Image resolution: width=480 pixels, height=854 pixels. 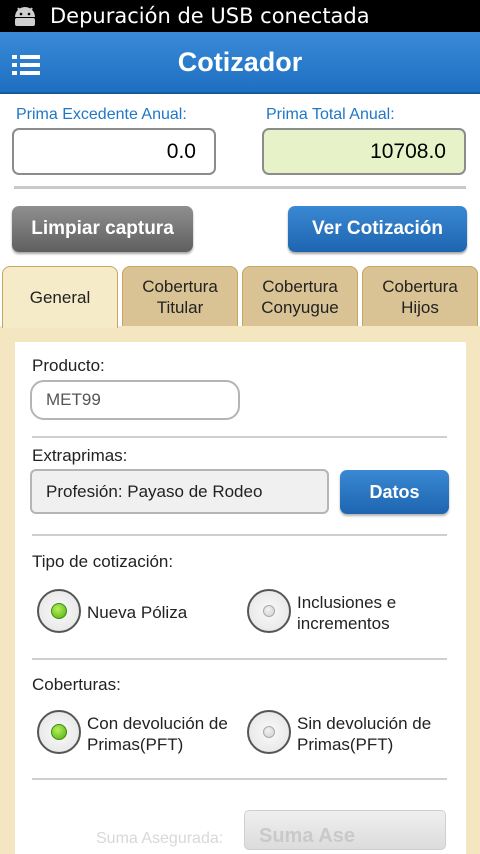 I want to click on tab-cobertura-hijos: Cobertura Hijos, so click(x=420, y=296).